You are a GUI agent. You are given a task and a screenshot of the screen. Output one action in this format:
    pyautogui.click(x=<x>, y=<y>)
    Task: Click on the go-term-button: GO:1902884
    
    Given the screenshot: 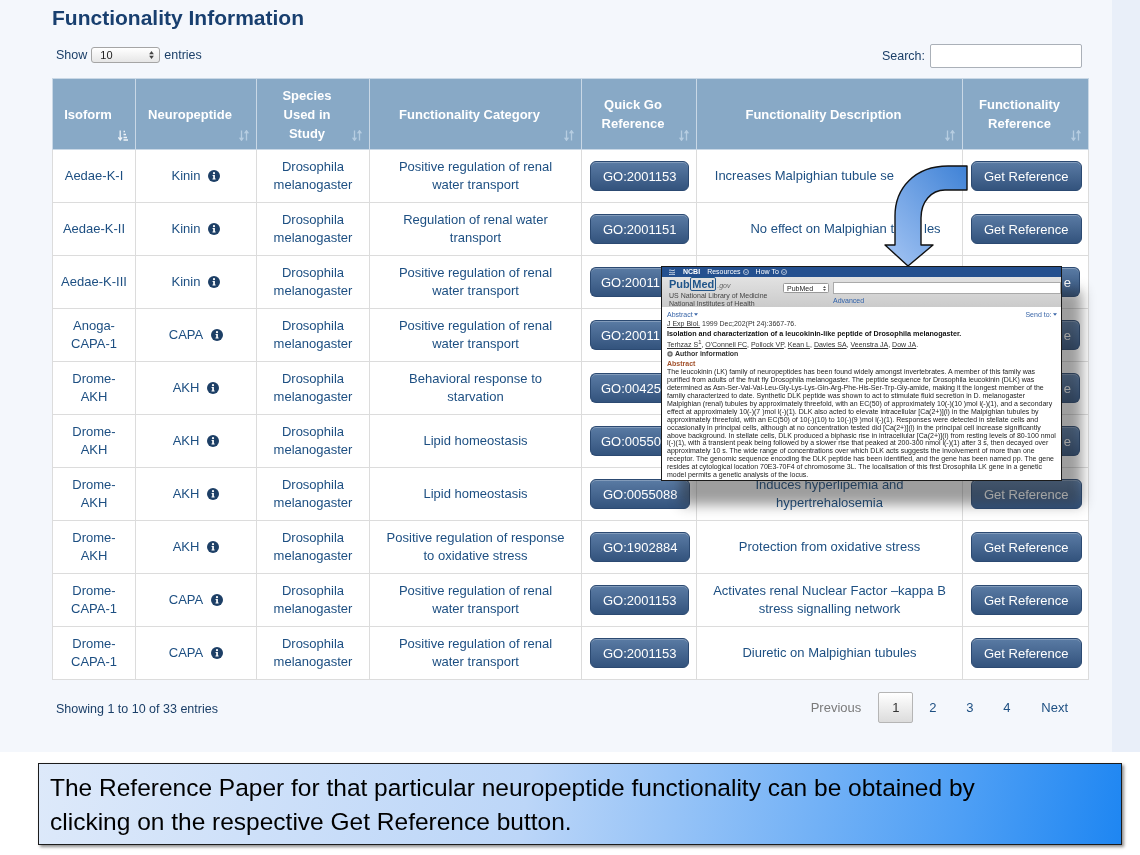 What is the action you would take?
    pyautogui.click(x=640, y=547)
    